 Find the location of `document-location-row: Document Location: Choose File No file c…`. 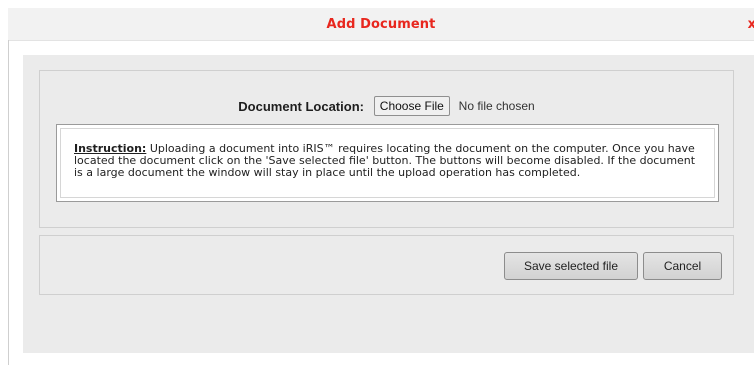

document-location-row: Document Location: Choose File No file c… is located at coordinates (386, 106).